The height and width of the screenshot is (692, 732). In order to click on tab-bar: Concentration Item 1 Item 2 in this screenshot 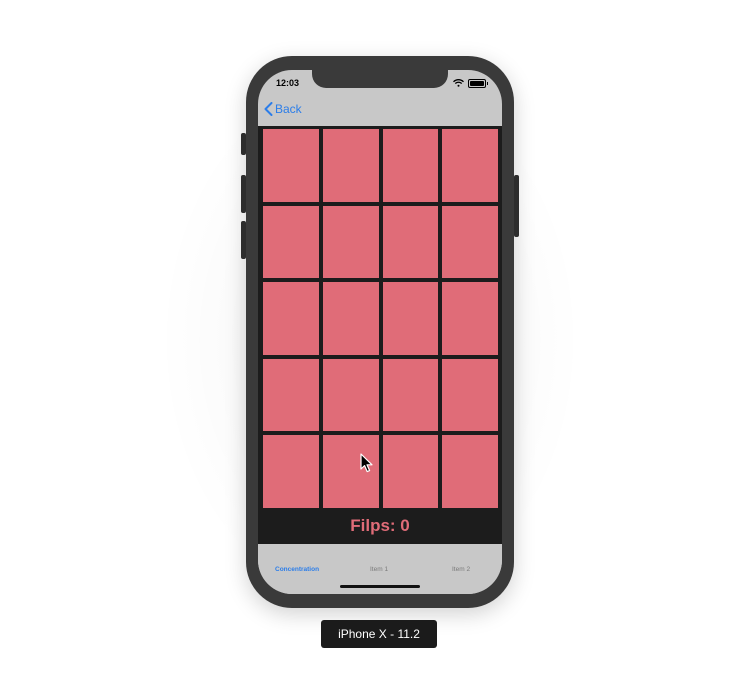, I will do `click(380, 569)`.